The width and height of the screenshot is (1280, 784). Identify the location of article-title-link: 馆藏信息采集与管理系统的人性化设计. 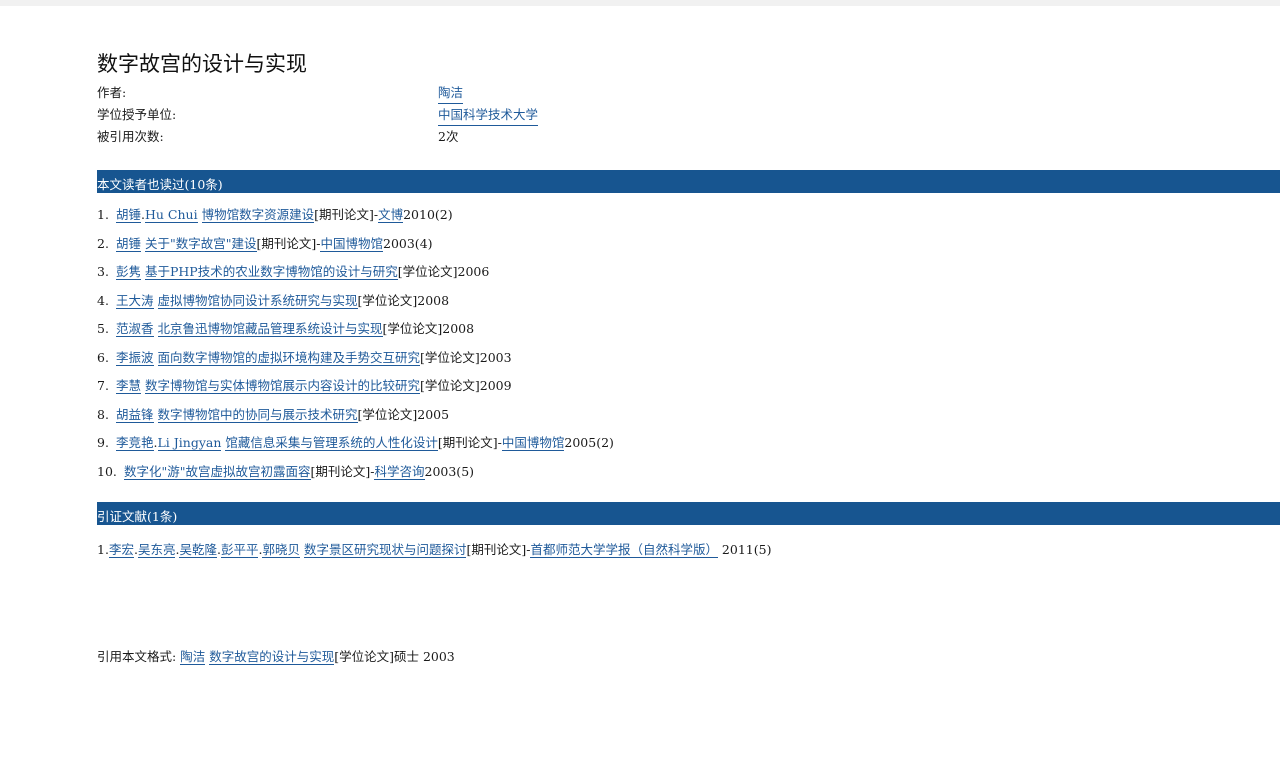
(331, 443).